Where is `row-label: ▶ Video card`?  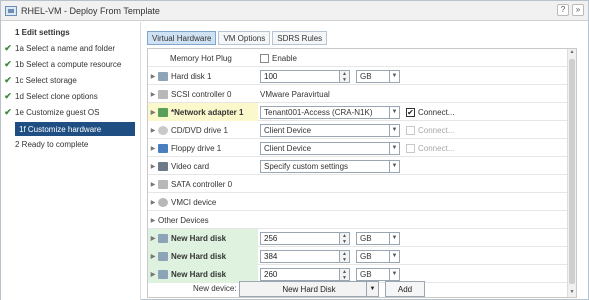 row-label: ▶ Video card is located at coordinates (203, 166).